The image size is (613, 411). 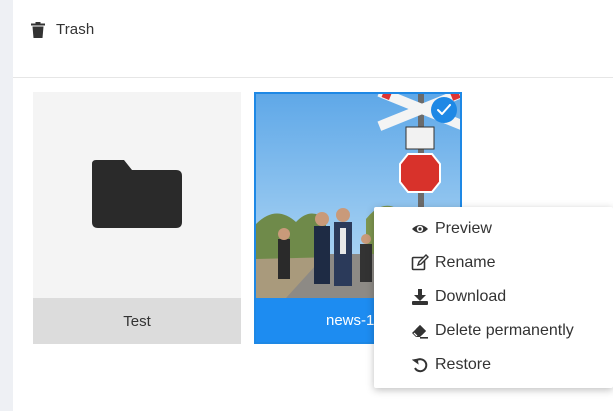 I want to click on menu-item-preview: Preview, so click(x=493, y=229).